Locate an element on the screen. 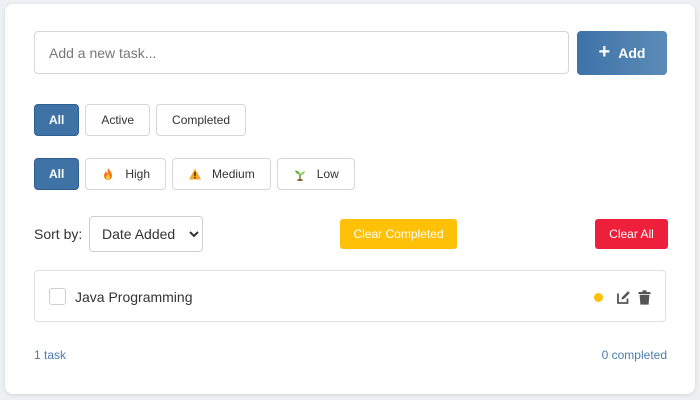 The width and height of the screenshot is (700, 400). filter-priority-low: Low is located at coordinates (315, 174).